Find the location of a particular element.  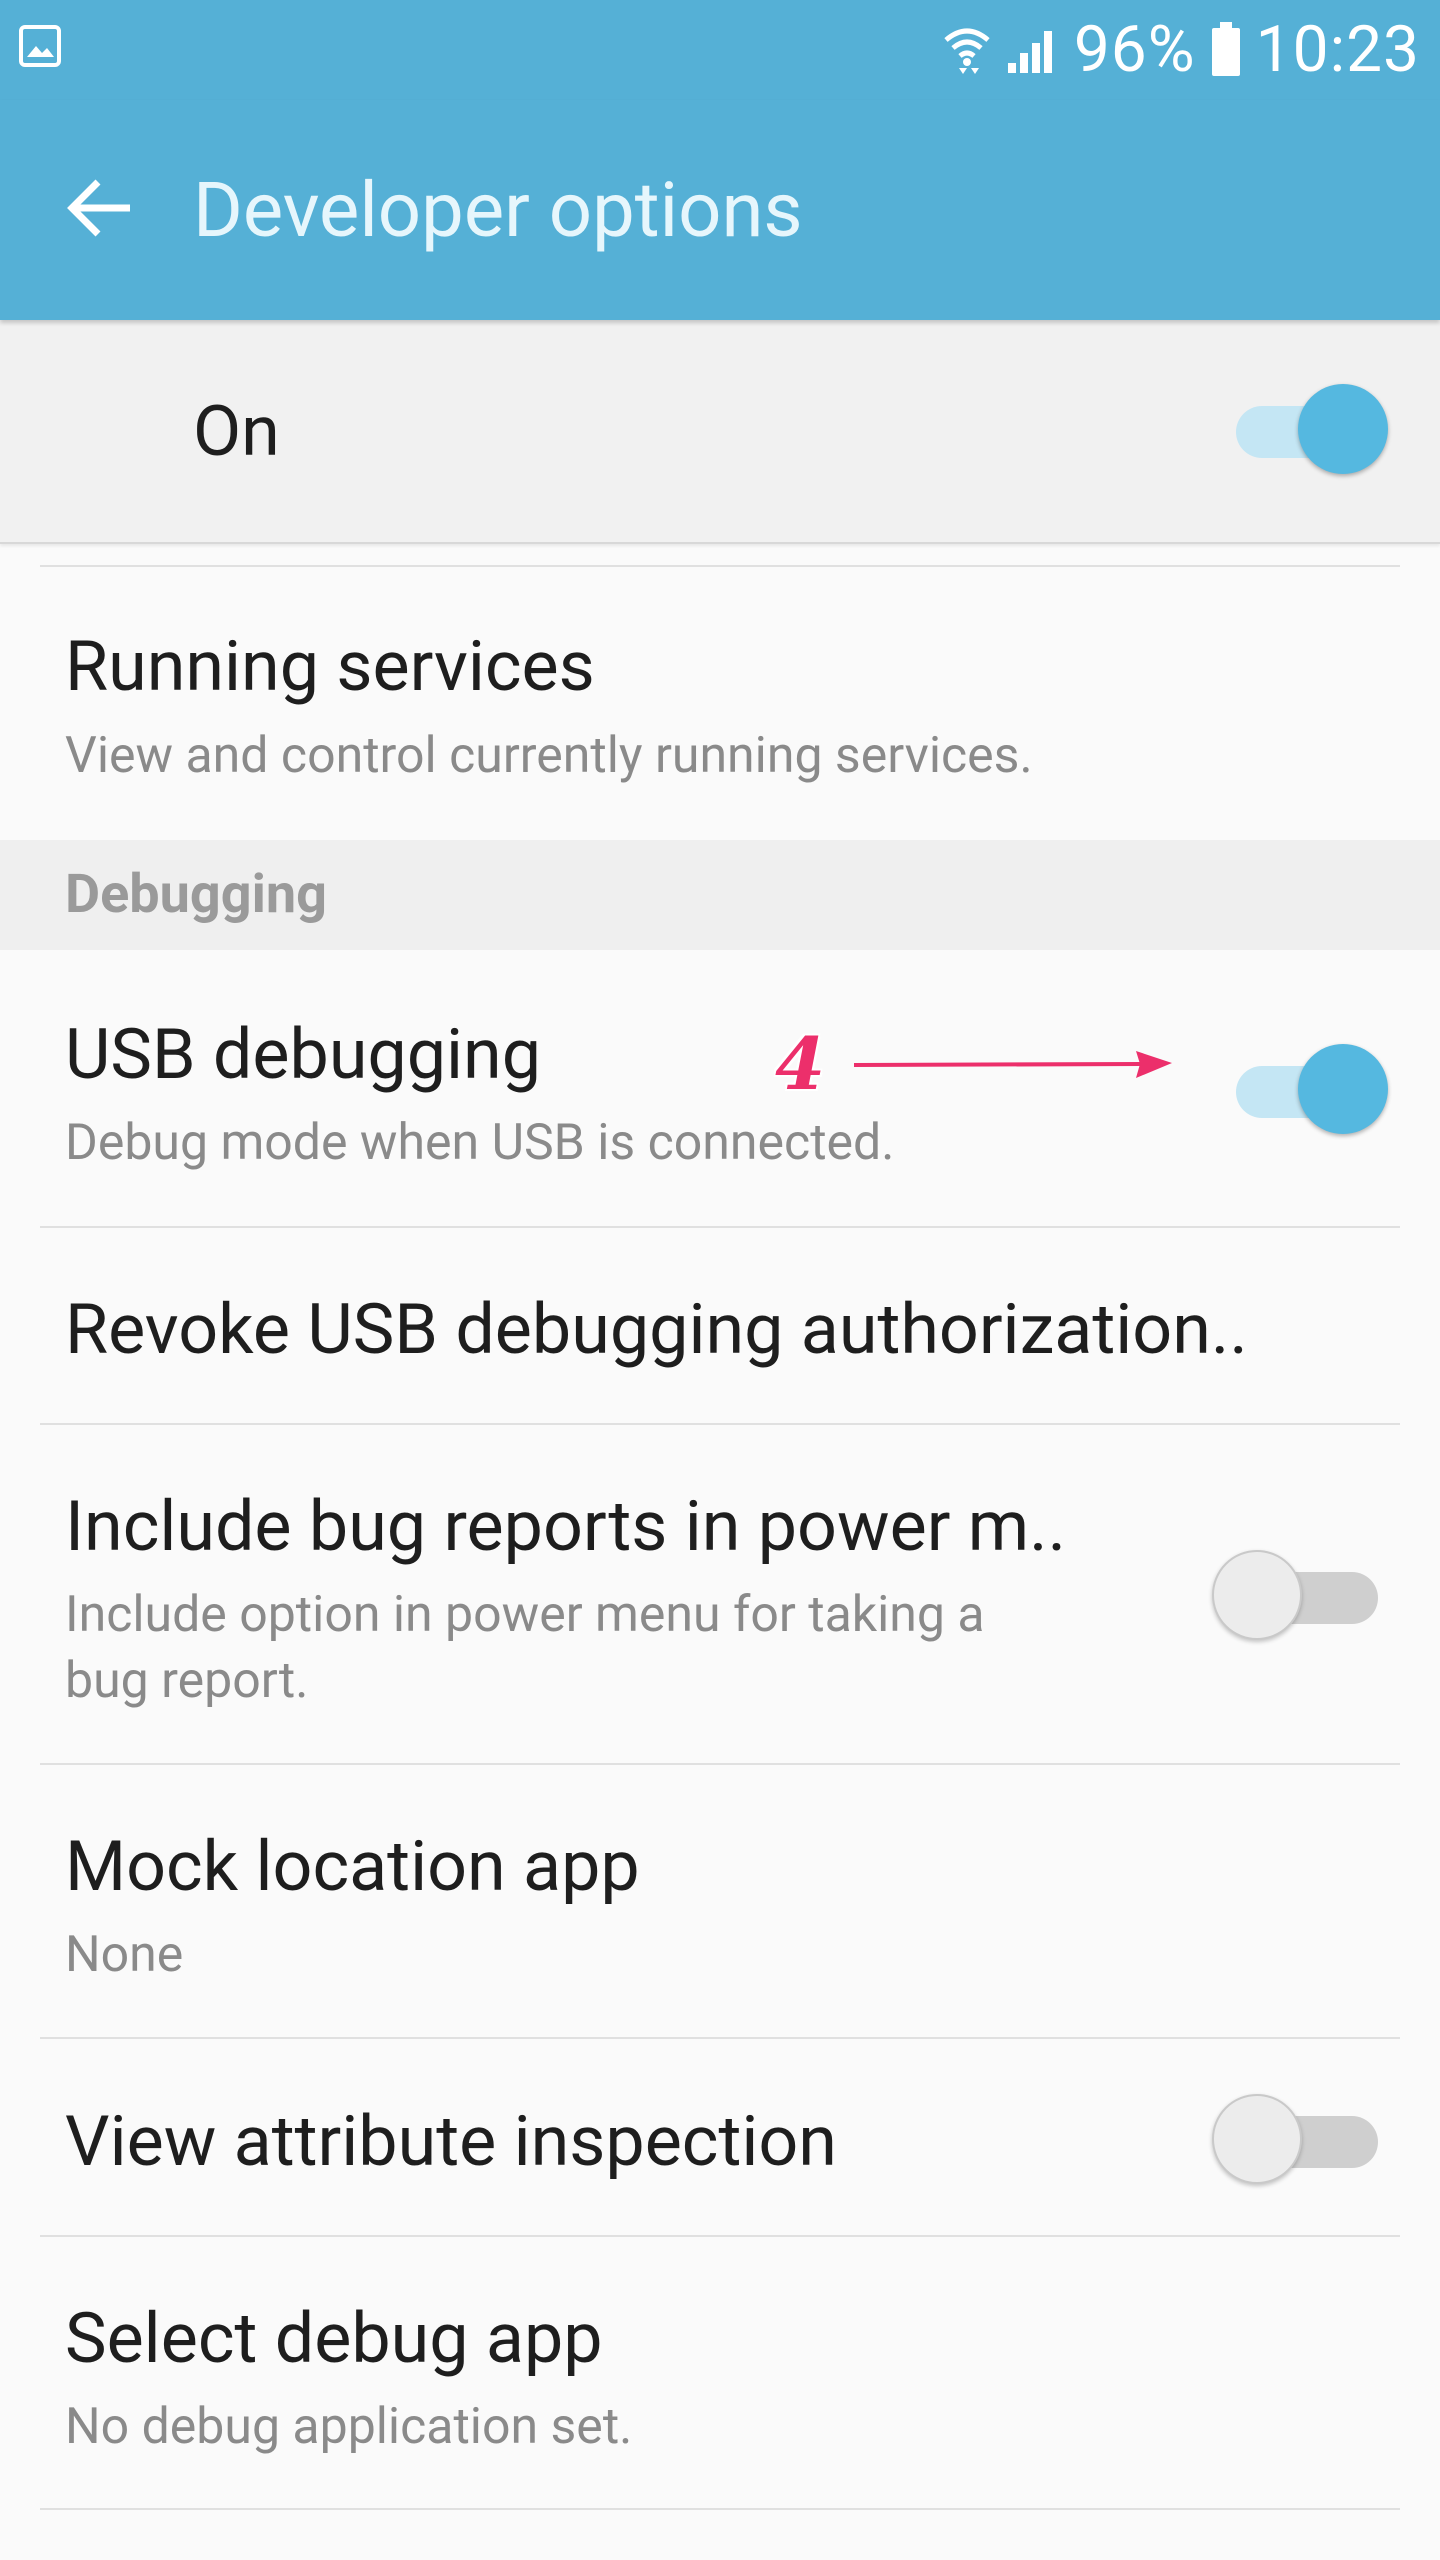

bug-reports-toggle-thumb is located at coordinates (1257, 1595).